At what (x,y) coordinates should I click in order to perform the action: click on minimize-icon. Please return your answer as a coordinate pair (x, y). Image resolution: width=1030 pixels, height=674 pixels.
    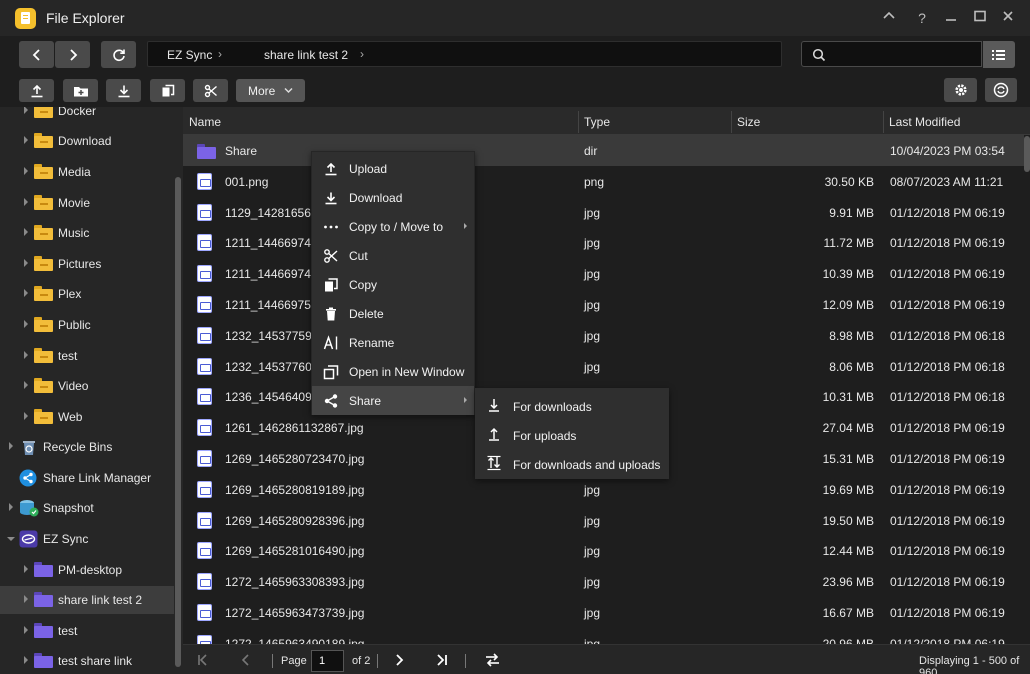
    Looking at the image, I should click on (951, 18).